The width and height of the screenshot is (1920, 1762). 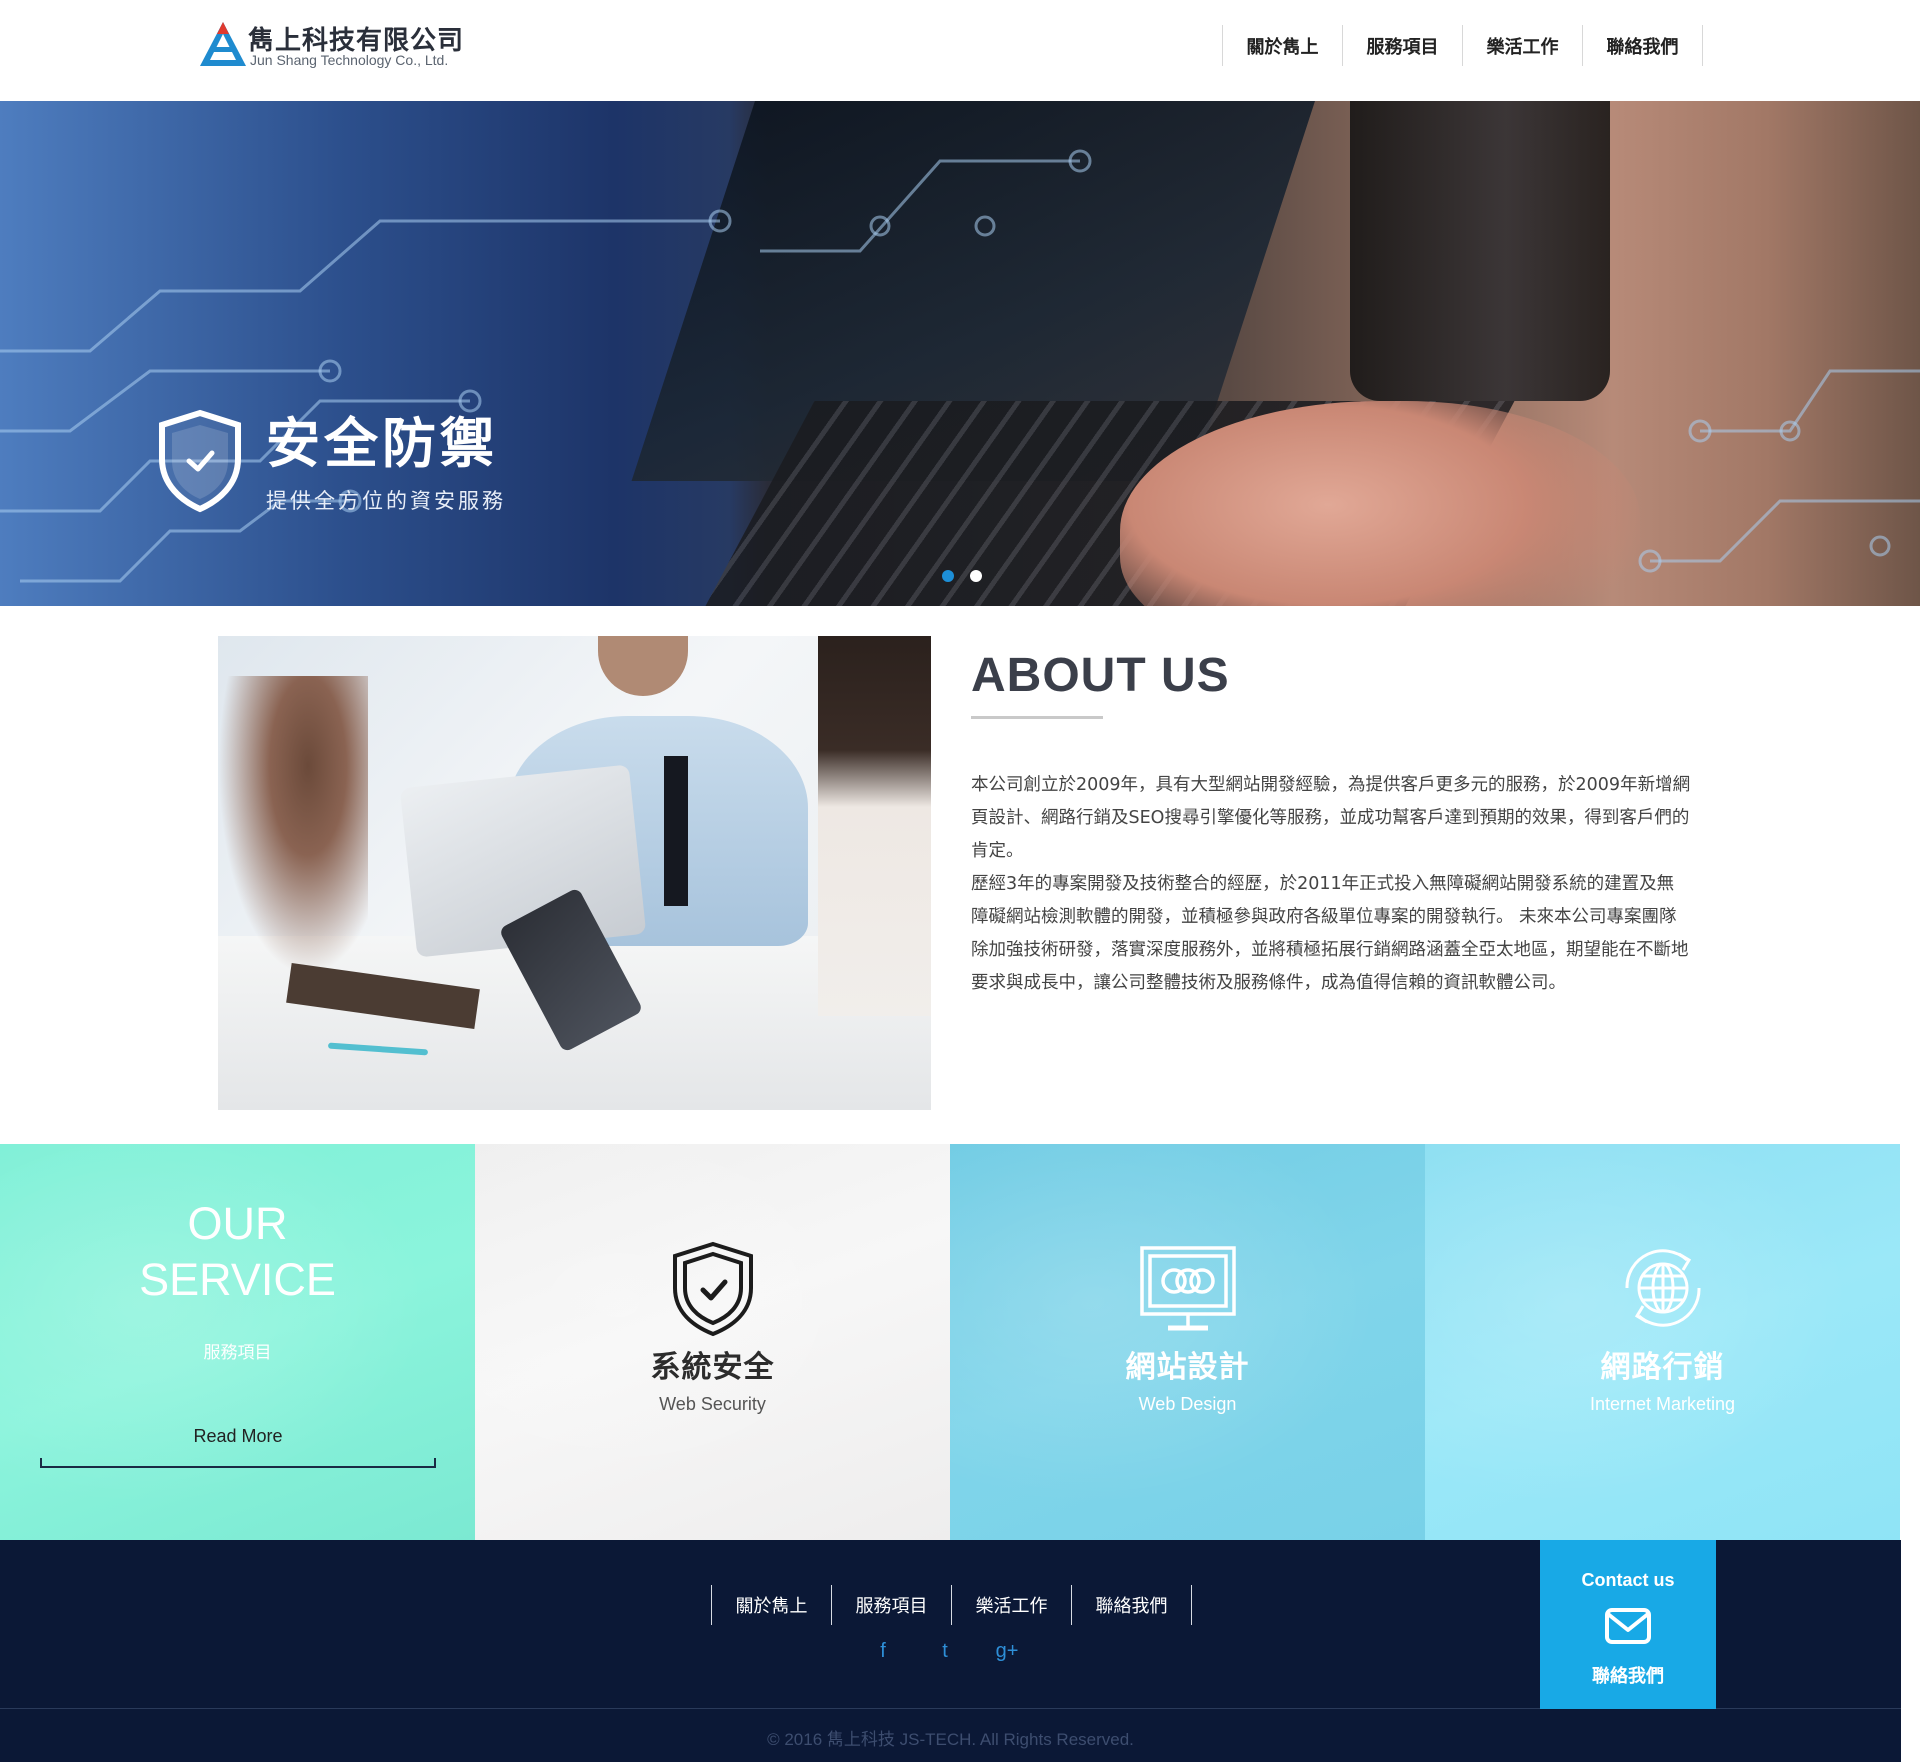 I want to click on service-card-design: 網站設計 Web Design, so click(x=1187, y=1342).